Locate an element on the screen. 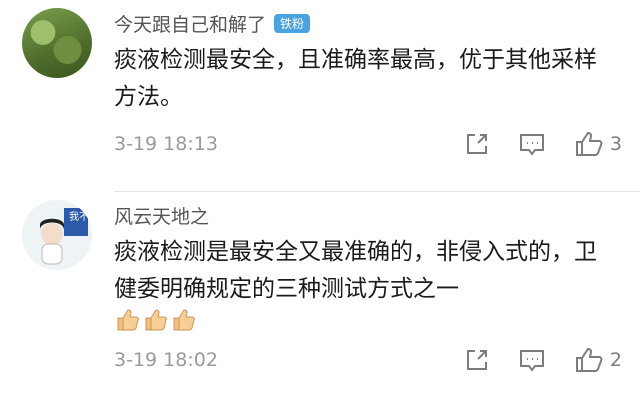  like-button: 2 is located at coordinates (598, 360).